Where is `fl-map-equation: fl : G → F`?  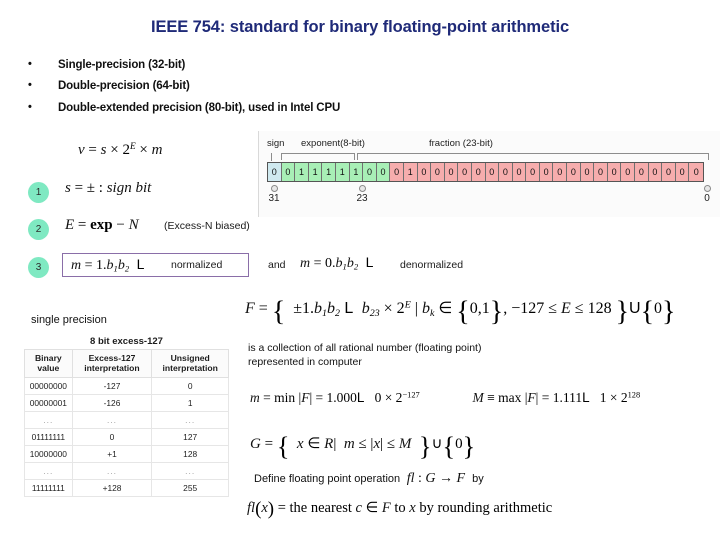
fl-map-equation: fl : G → F is located at coordinates (436, 478).